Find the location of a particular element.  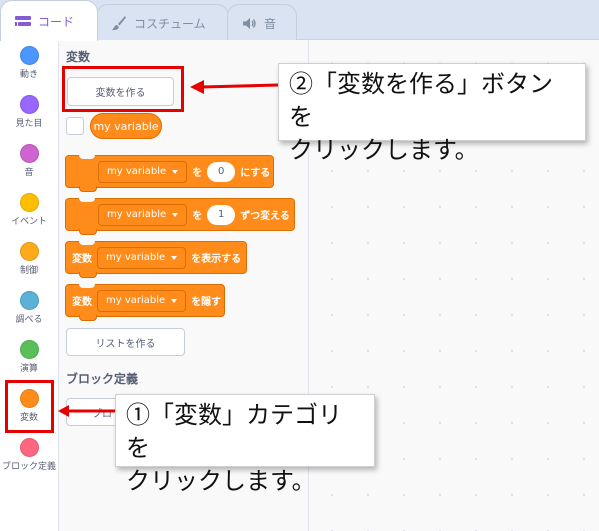

make-variable-button-highlight is located at coordinates (123, 89).